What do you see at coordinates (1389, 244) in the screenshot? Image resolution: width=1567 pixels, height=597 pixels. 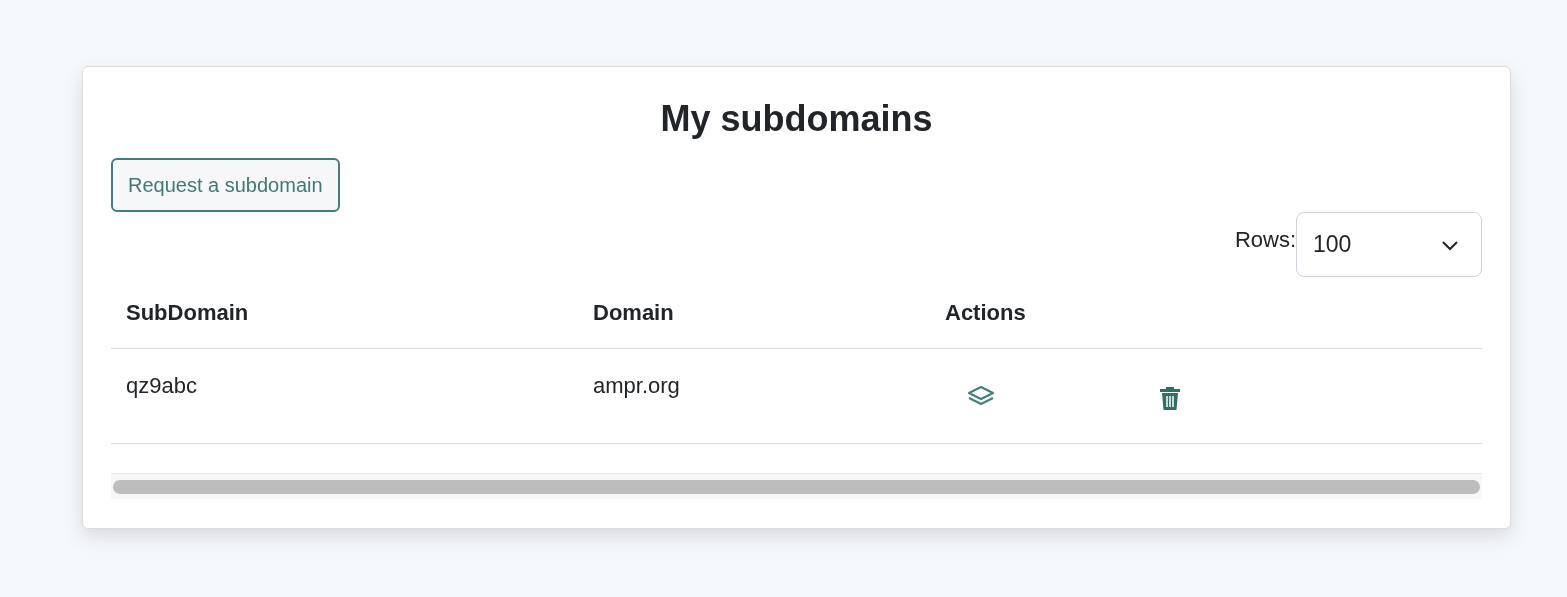 I see `rows-select: 100` at bounding box center [1389, 244].